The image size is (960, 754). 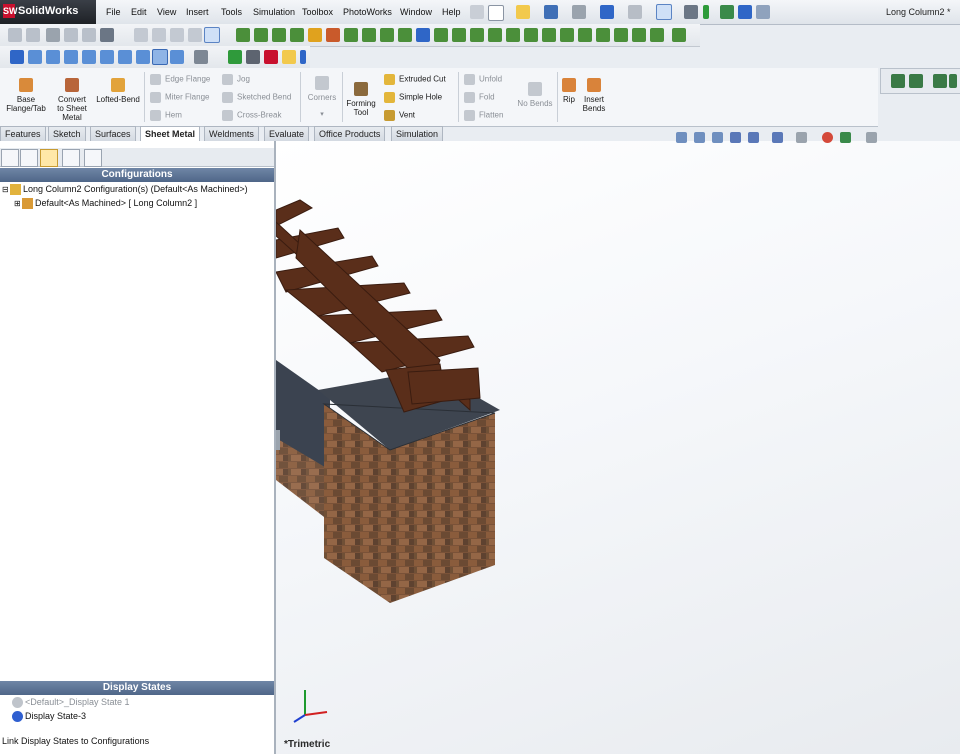 I want to click on tab-features: Features, so click(x=23, y=133).